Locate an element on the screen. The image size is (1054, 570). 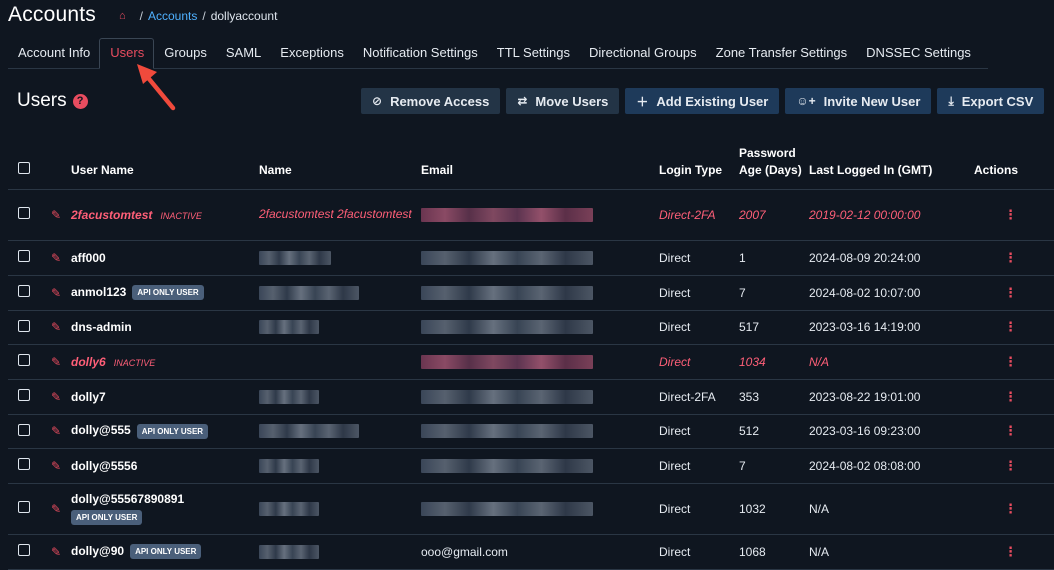
add-existing-user-button: ＋ Add Existing User is located at coordinates (702, 101).